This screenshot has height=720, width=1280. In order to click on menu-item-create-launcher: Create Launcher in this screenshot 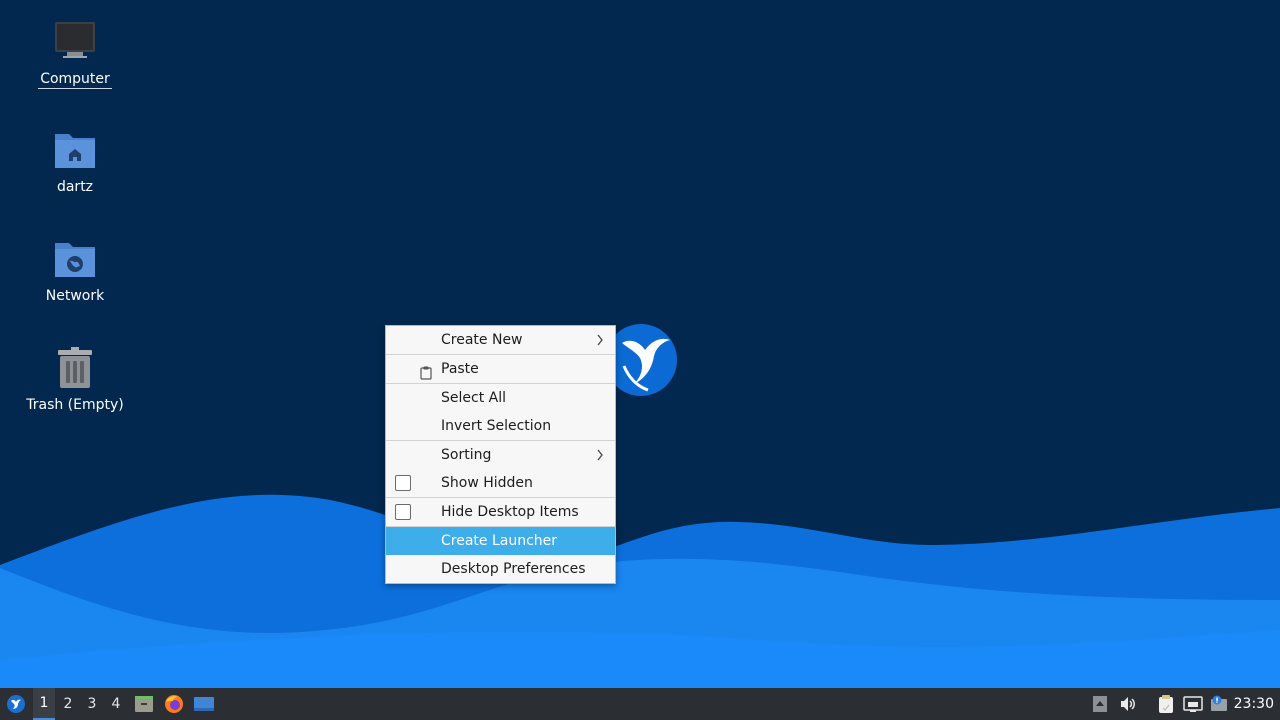, I will do `click(500, 541)`.